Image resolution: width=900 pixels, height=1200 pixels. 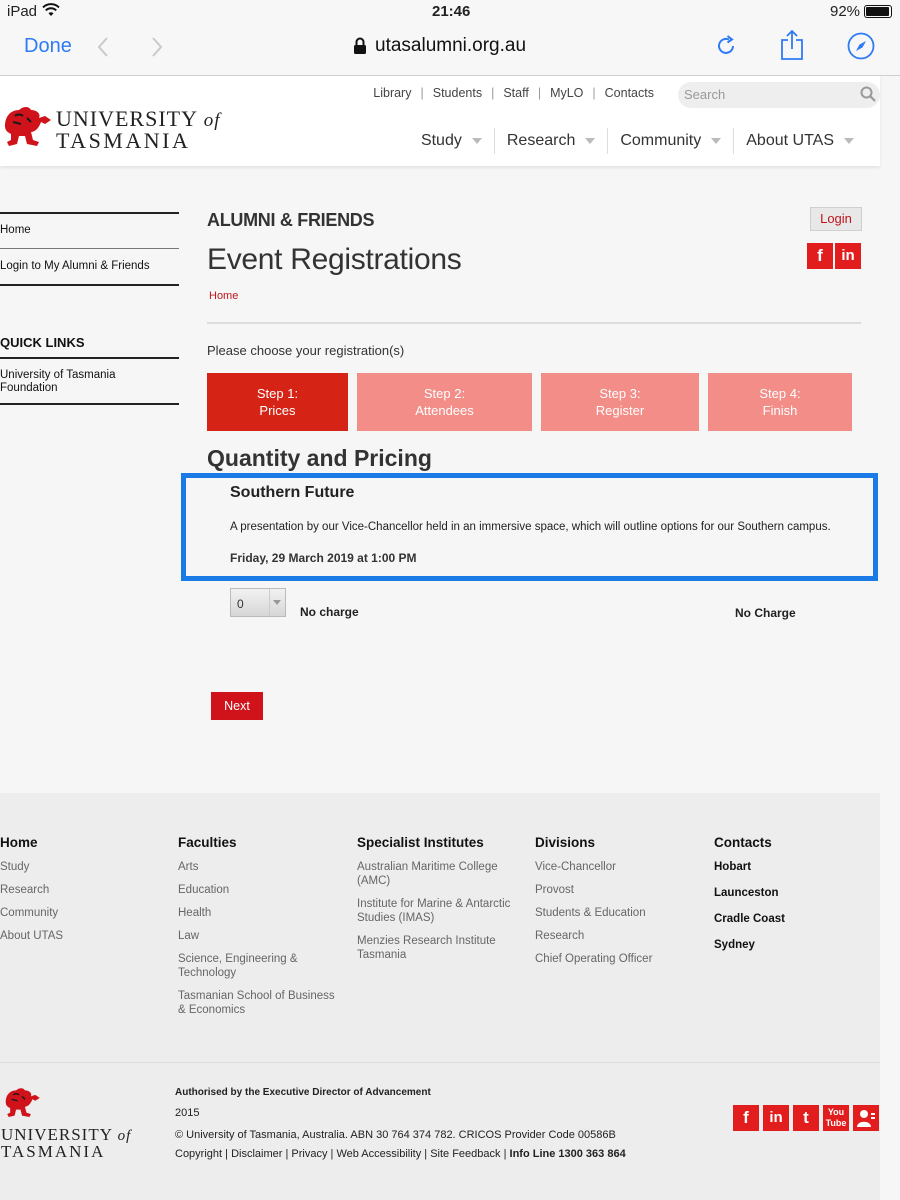 I want to click on step-name: Attendees, so click(x=444, y=410).